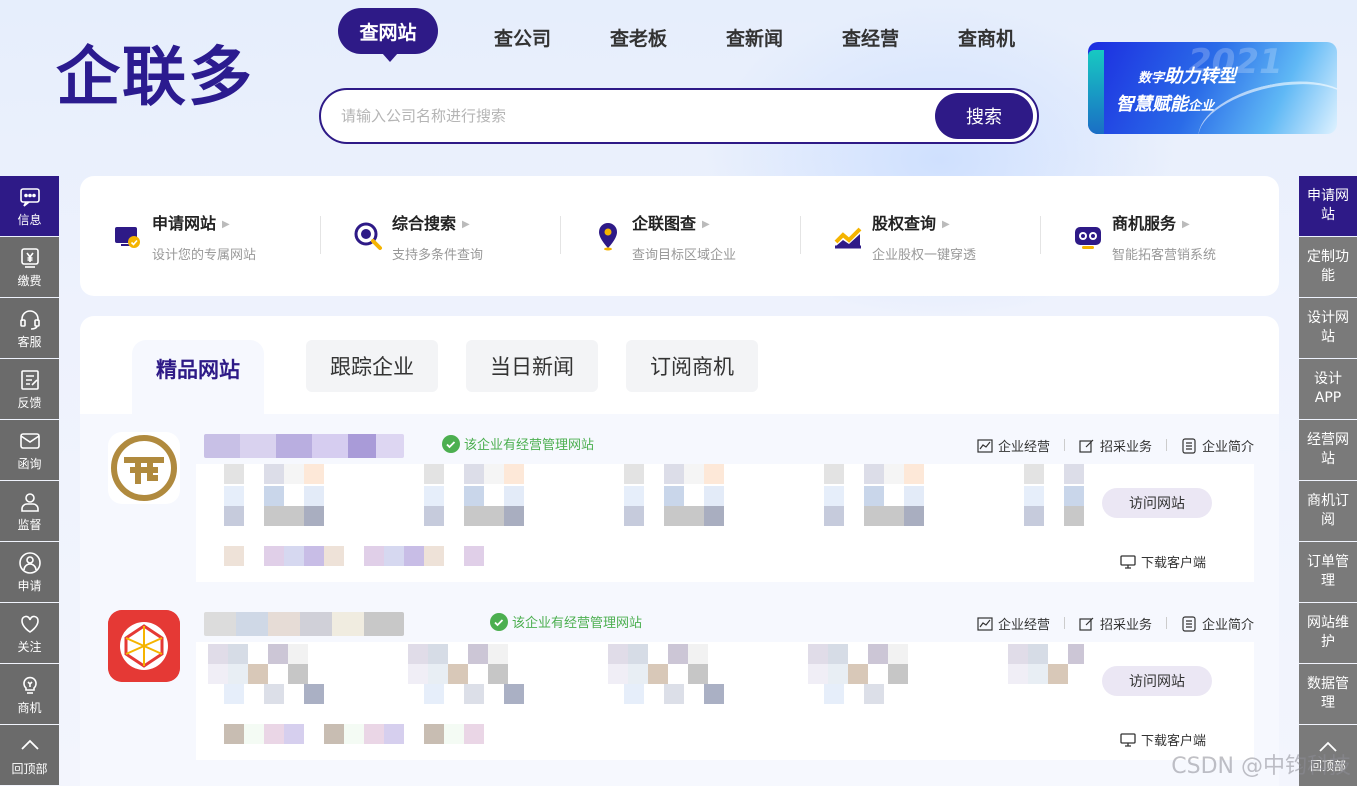 The width and height of the screenshot is (1357, 786). I want to click on service-equity-query: 股权查询 ▶ 企业股权一键穿透, so click(942, 238).